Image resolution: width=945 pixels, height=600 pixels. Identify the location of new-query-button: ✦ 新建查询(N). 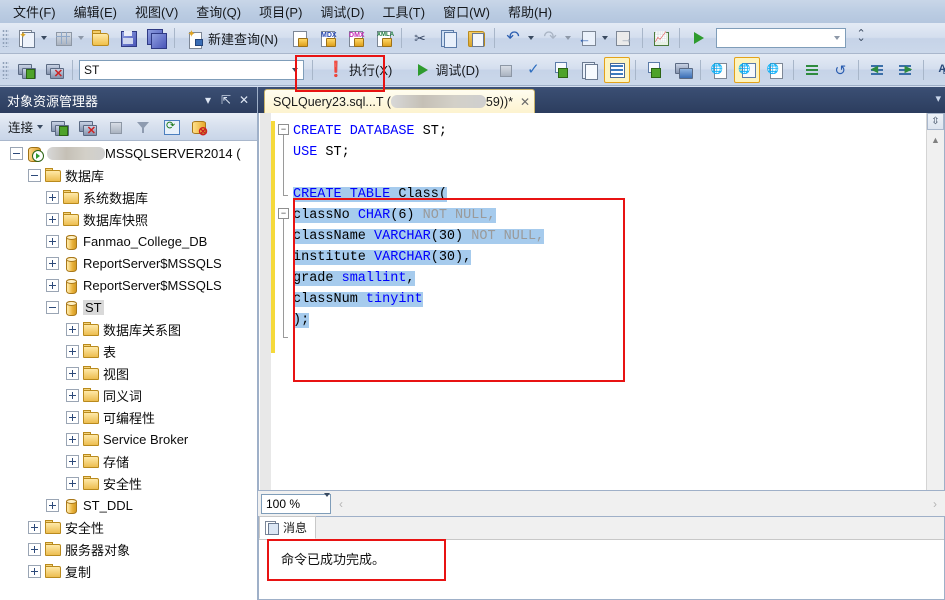
(232, 38).